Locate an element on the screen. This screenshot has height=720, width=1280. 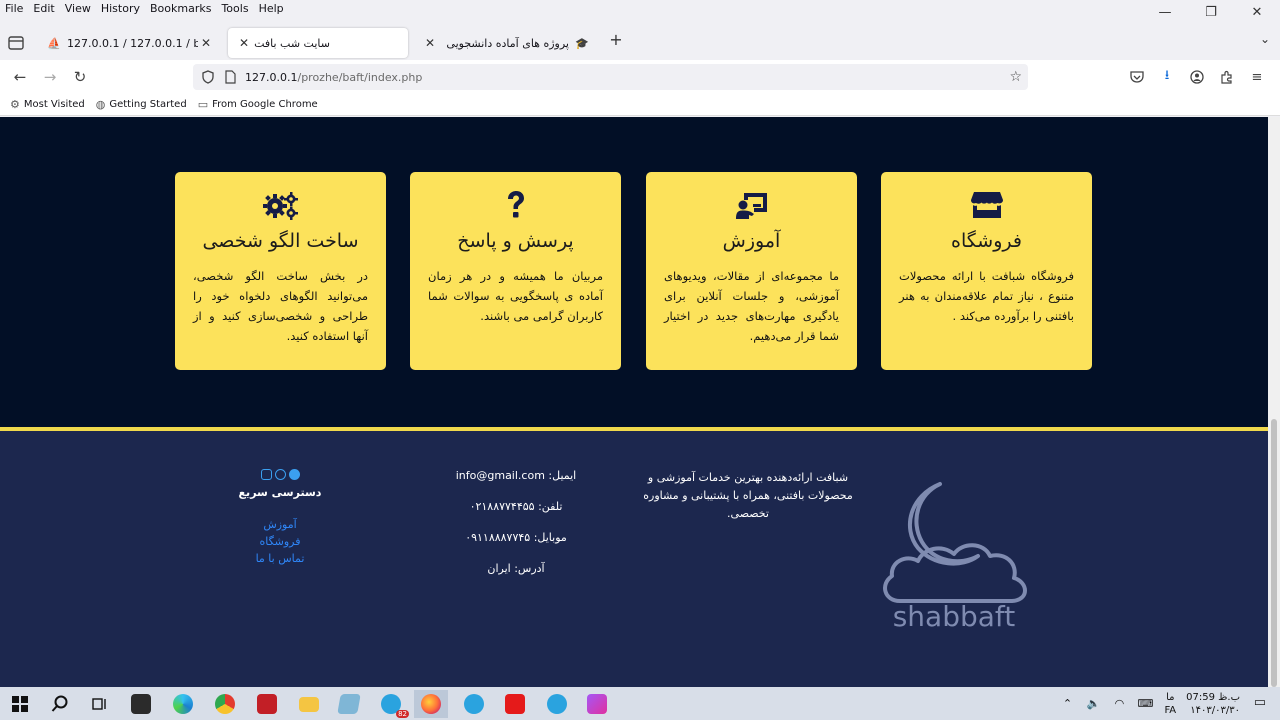
clock: 07:59 ب.ظ ۱۴۰۳/۰۳/۳۰ is located at coordinates (1213, 704).